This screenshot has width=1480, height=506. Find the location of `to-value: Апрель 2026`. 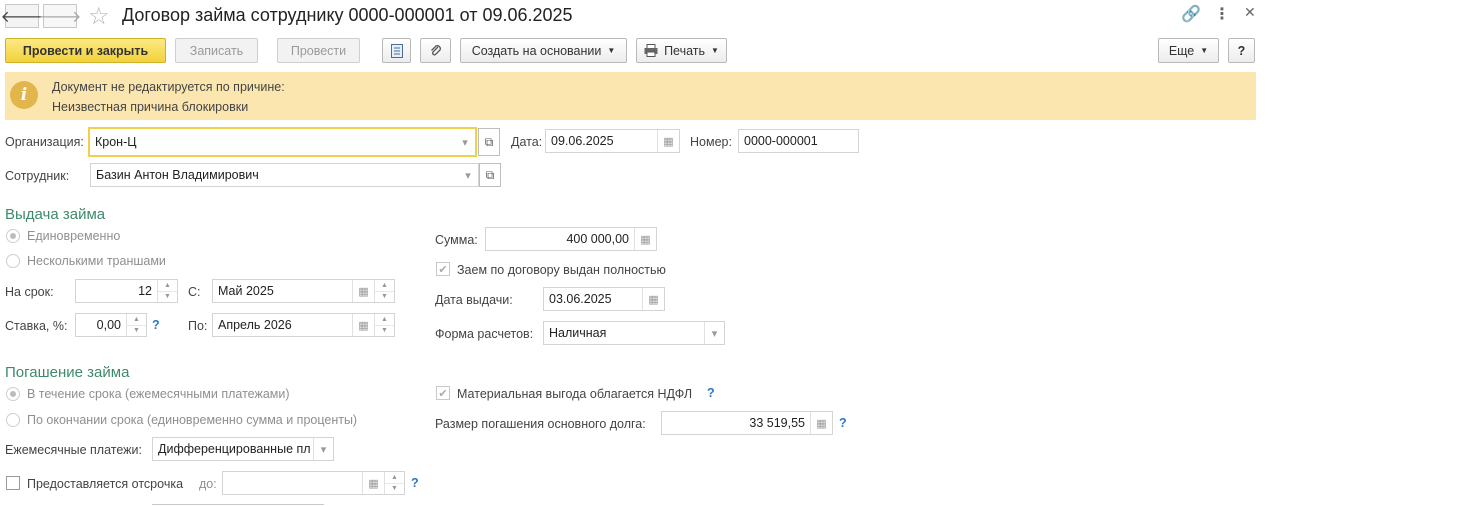

to-value: Апрель 2026 is located at coordinates (255, 325).